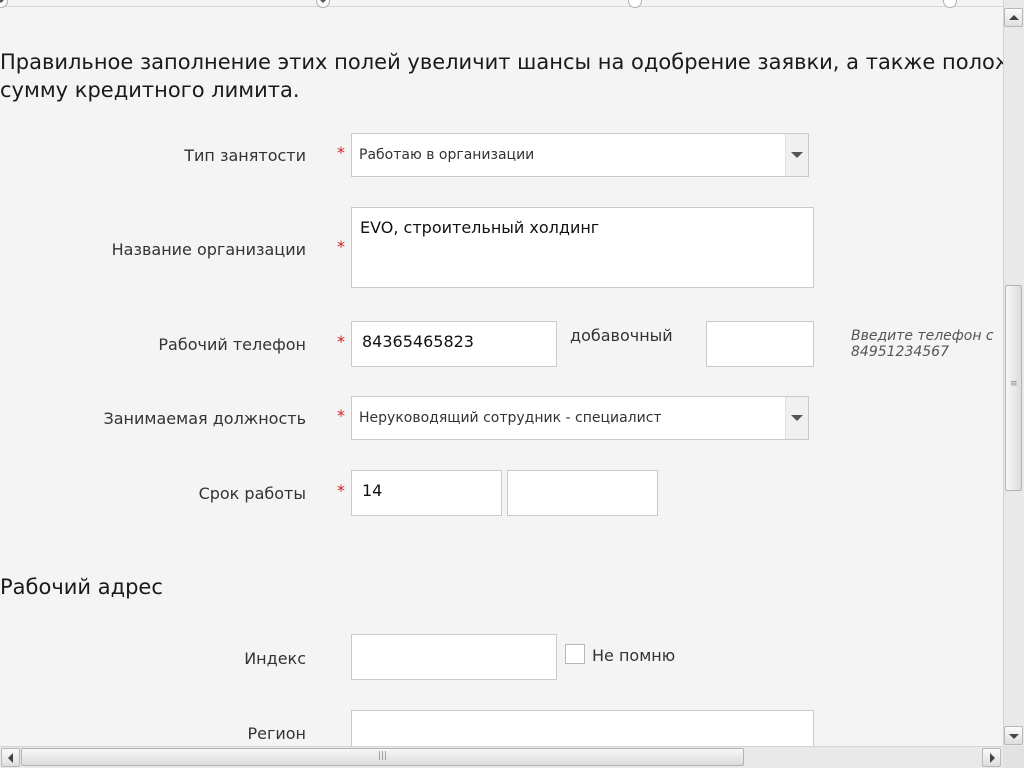 The image size is (1024, 768). I want to click on position-value: Неруководящий сотрудник - специалист, so click(510, 418).